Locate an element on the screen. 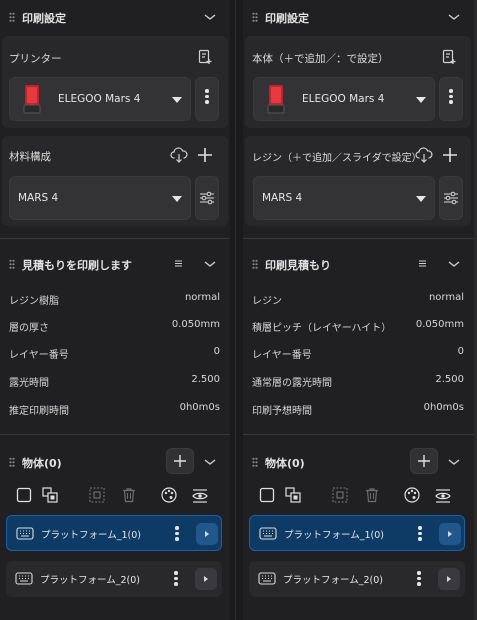 This screenshot has width=477, height=620. estimate-key: レジン樹脂 is located at coordinates (34, 301).